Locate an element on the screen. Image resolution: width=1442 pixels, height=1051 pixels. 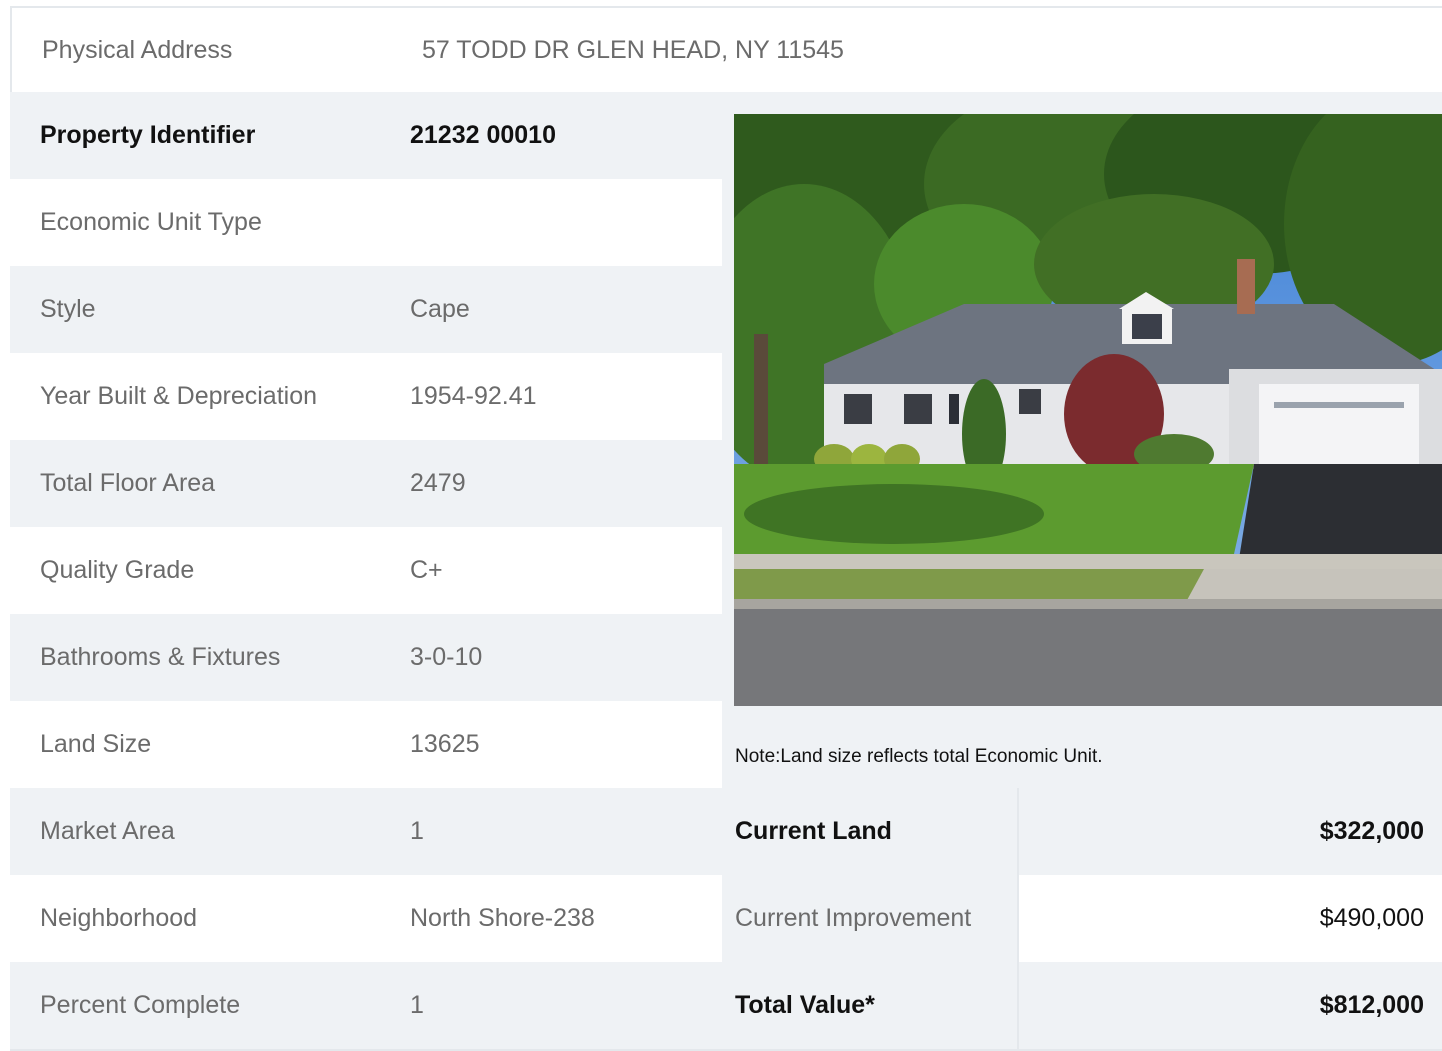
row-label-year-built: Year Built & Depreciation is located at coordinates (196, 397).